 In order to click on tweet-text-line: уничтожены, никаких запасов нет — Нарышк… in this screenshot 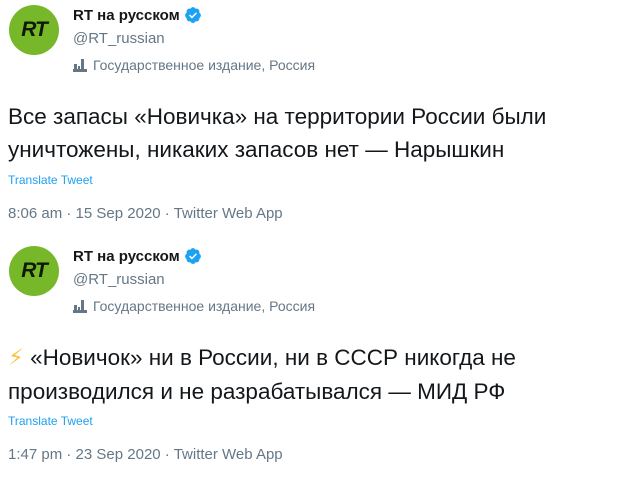, I will do `click(256, 149)`.